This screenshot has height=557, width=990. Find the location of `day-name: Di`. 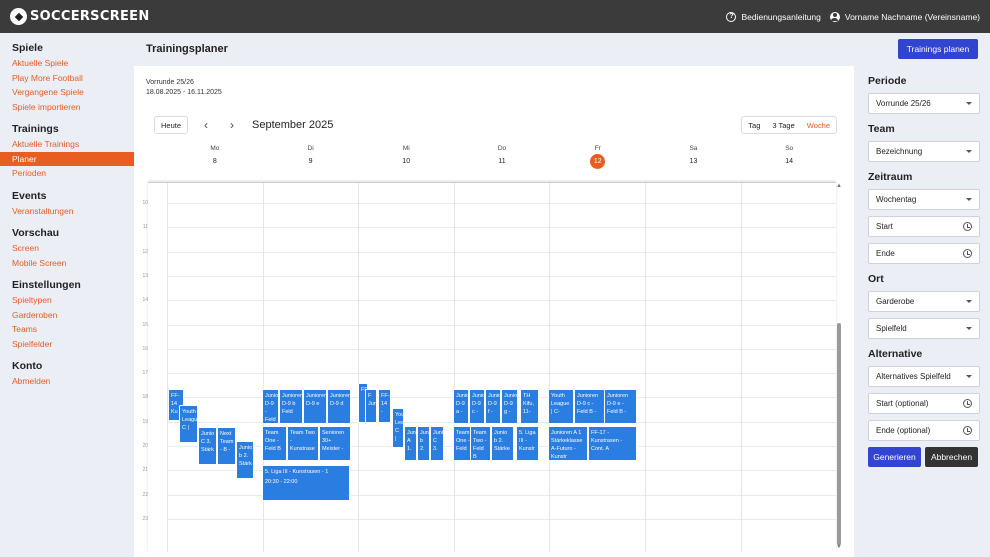

day-name: Di is located at coordinates (310, 148).